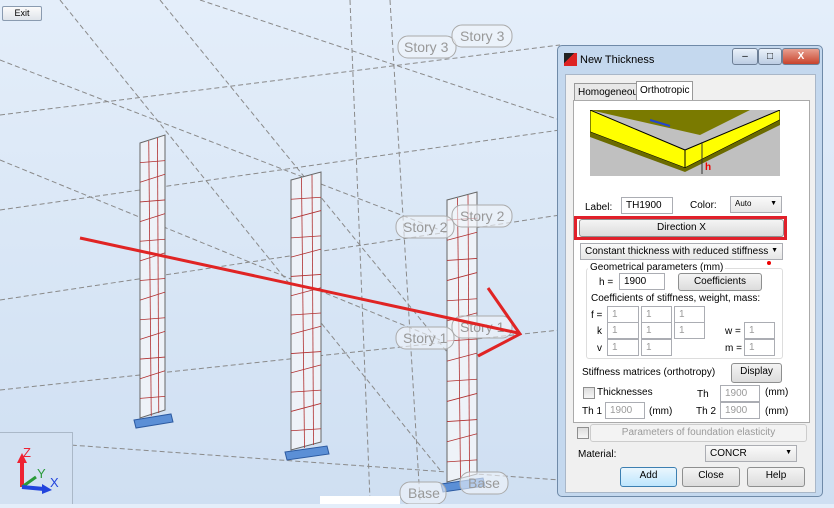 This screenshot has height=508, width=834. Describe the element at coordinates (606, 282) in the screenshot. I see `h-caption: h =` at that location.